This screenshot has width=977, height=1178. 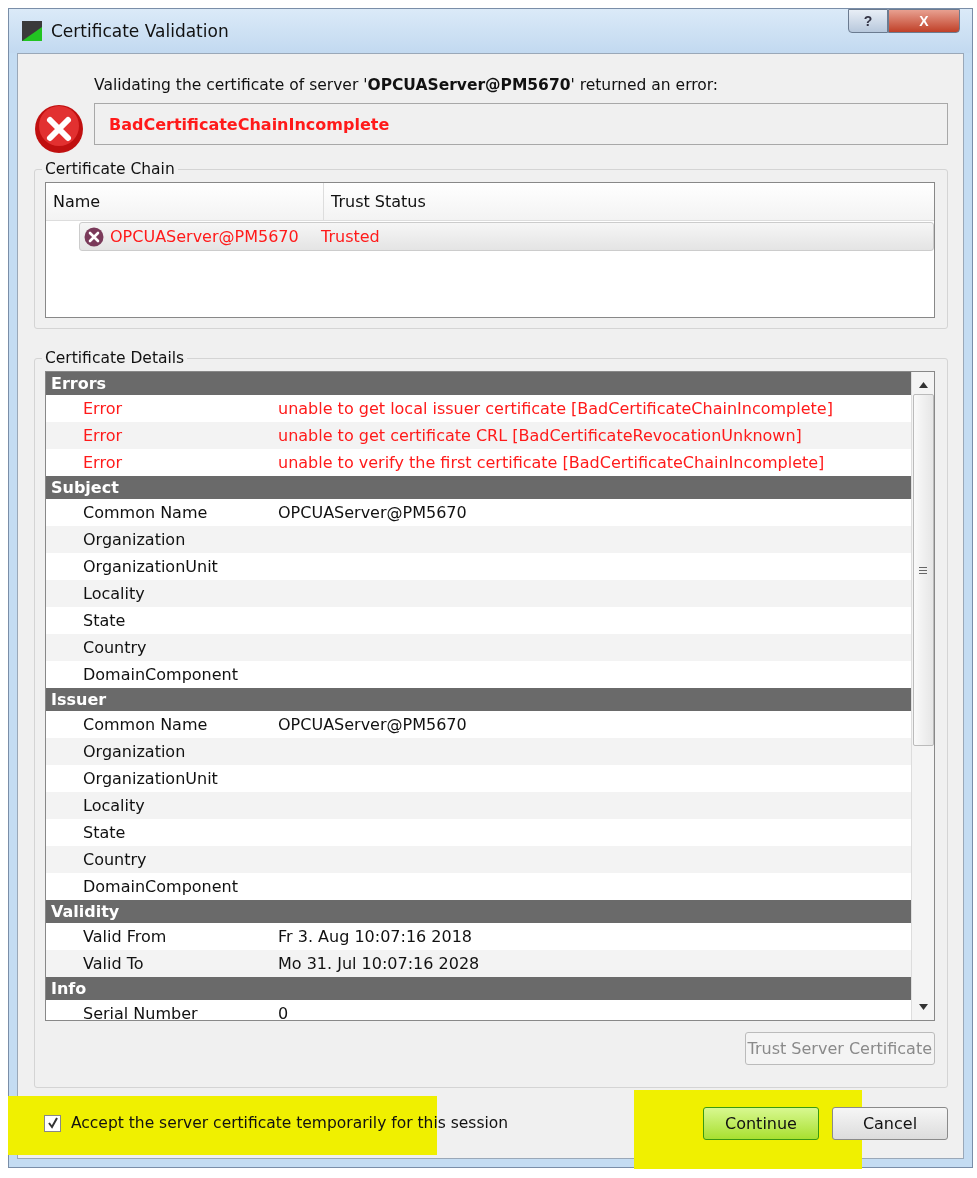 I want to click on field-value: unable to get local issuer certificate [BadCertificateChainIncomplete], so click(x=555, y=408).